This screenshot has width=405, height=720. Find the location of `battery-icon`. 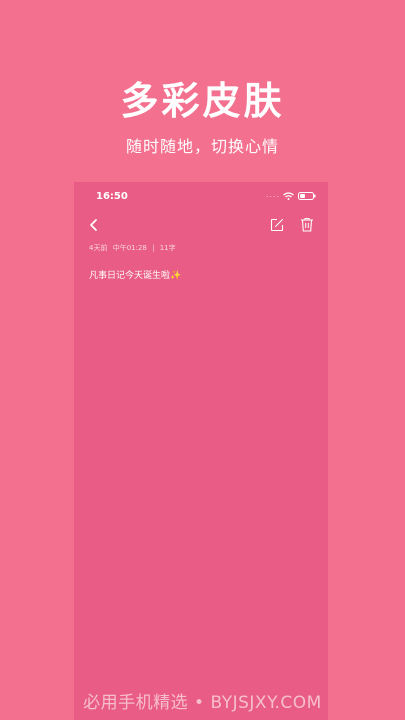

battery-icon is located at coordinates (307, 196).